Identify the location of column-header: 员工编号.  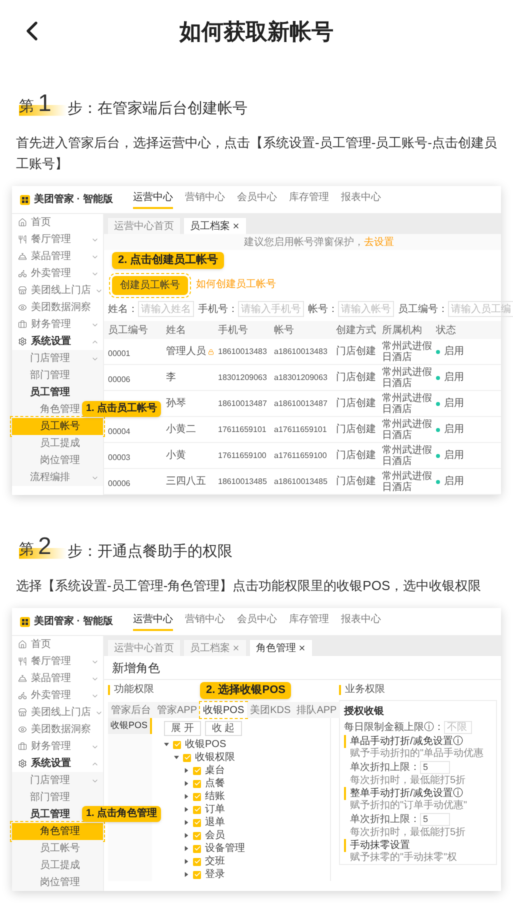
(128, 331).